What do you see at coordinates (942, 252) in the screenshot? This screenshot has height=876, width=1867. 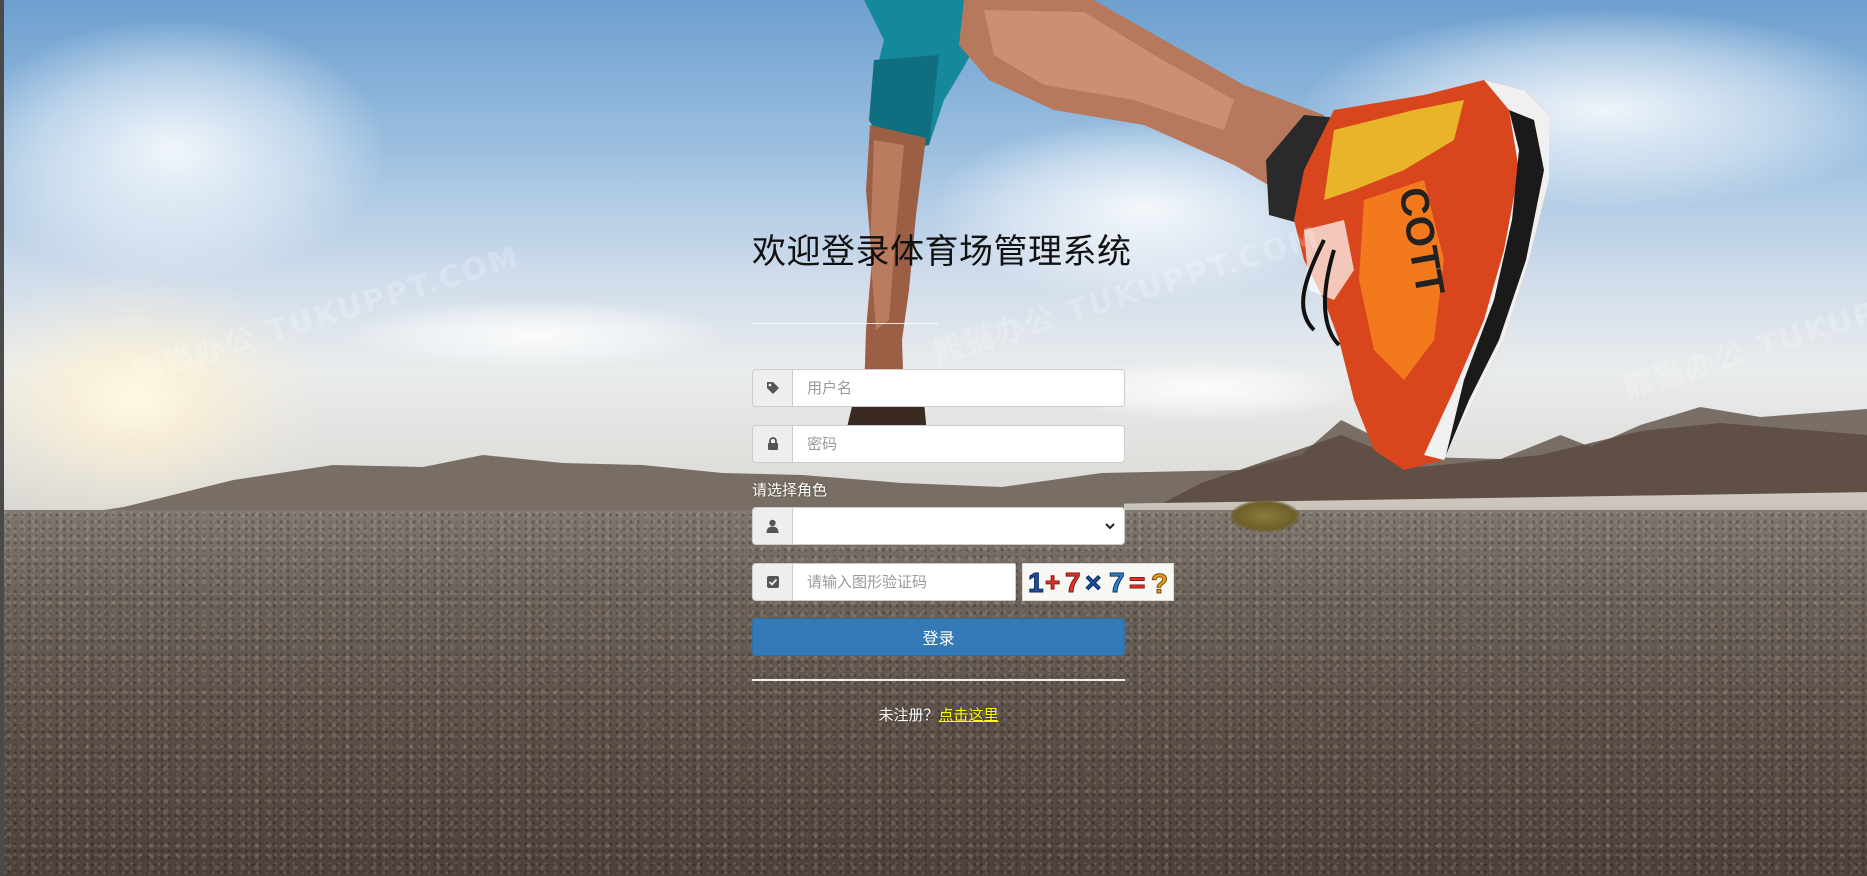 I see `page-title: 欢迎登录体育场管理系统` at bounding box center [942, 252].